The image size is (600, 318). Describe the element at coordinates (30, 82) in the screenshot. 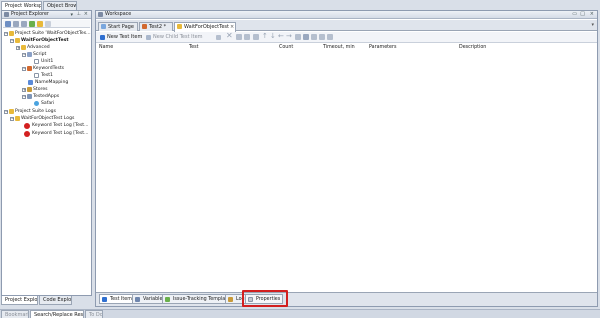

I see `name-mapping-icon` at that location.